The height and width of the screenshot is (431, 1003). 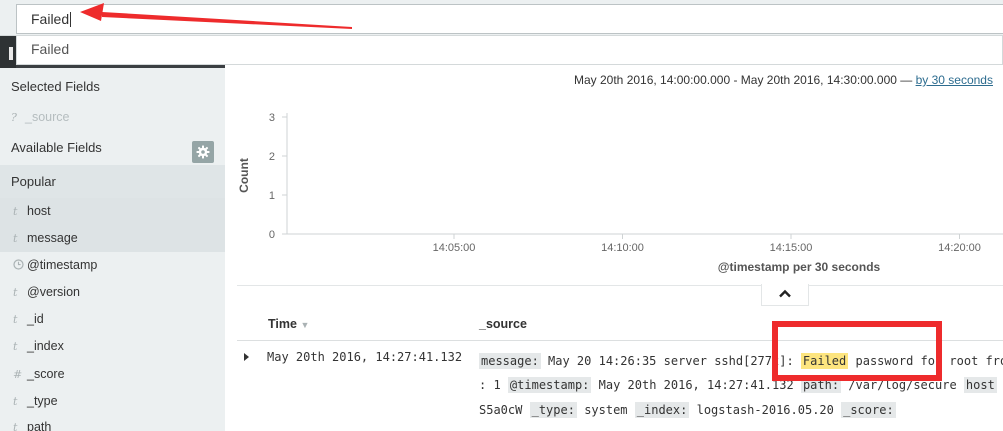 What do you see at coordinates (553, 410) in the screenshot?
I see `field-key-type: _type:` at bounding box center [553, 410].